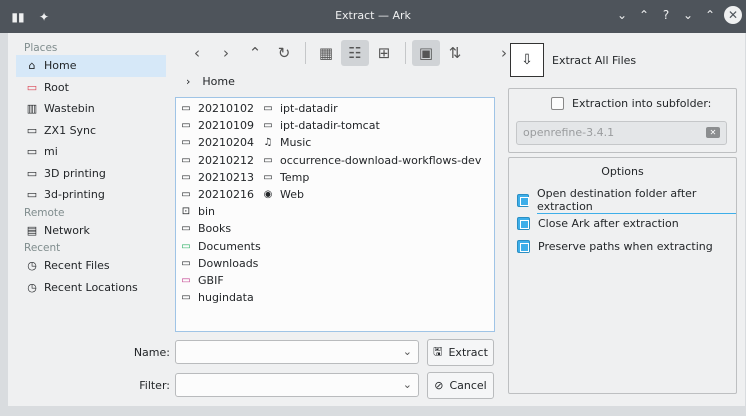  Describe the element at coordinates (622, 15) in the screenshot. I see `keep-below-icon: ⌄` at that location.